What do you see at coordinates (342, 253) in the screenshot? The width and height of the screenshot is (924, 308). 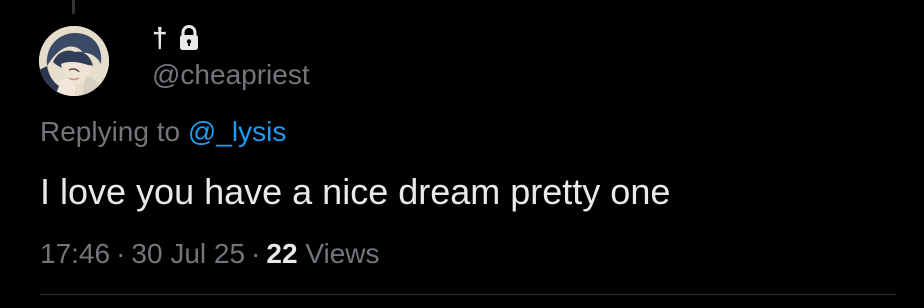 I see `views-label: Views` at bounding box center [342, 253].